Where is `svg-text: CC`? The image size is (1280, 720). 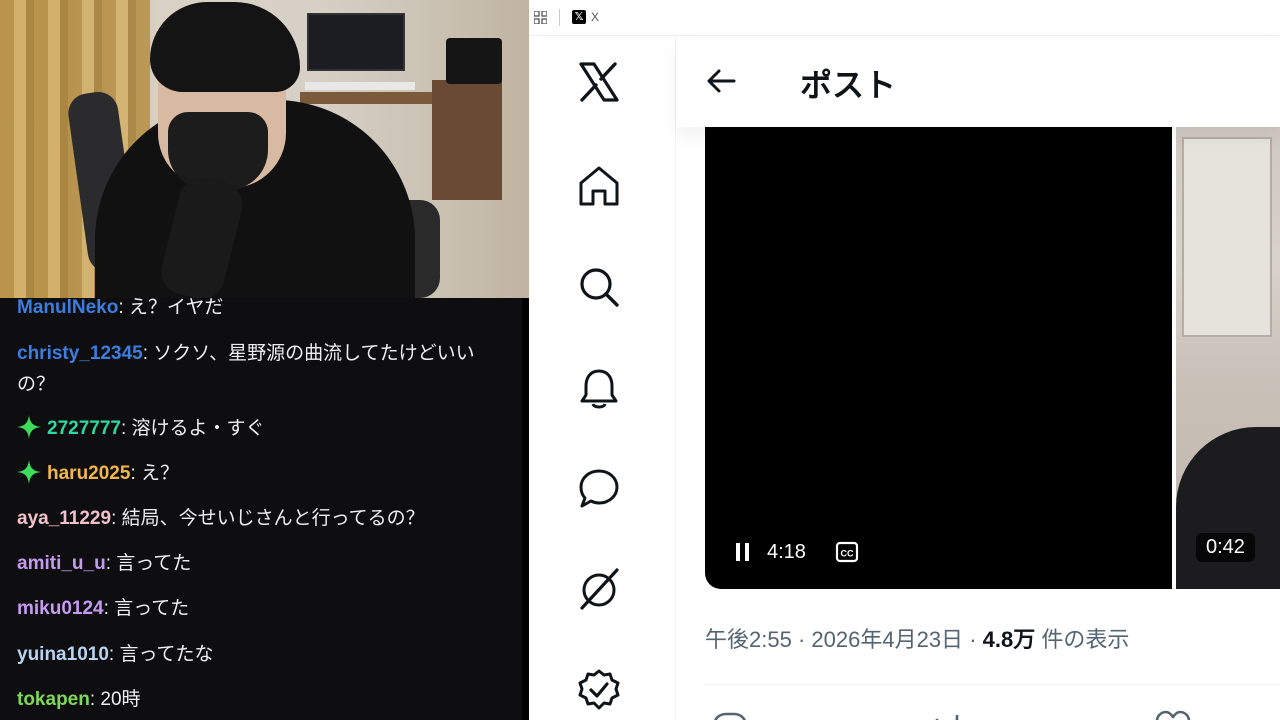 svg-text: CC is located at coordinates (847, 554).